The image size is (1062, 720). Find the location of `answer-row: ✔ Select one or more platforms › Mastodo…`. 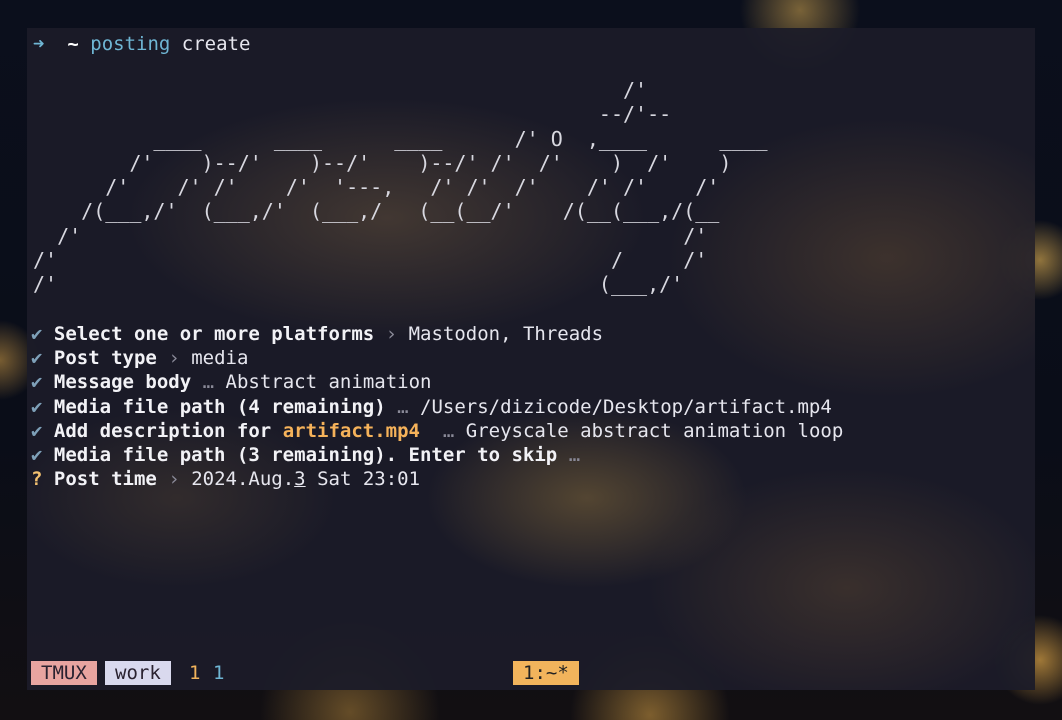

answer-row: ✔ Select one or more platforms › Mastodo… is located at coordinates (437, 334).